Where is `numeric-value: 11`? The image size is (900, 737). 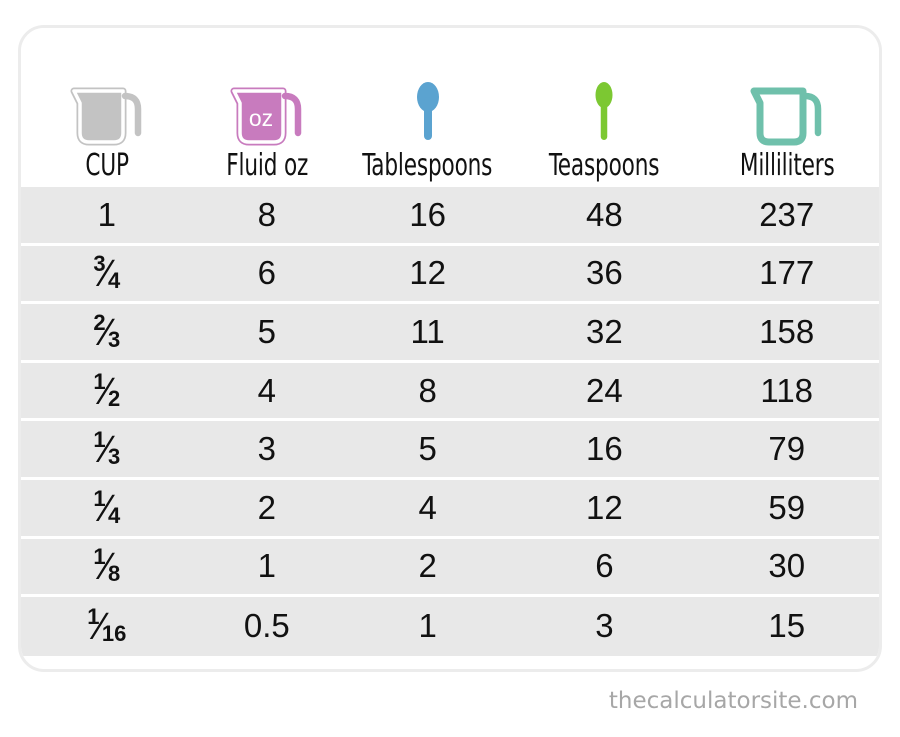
numeric-value: 11 is located at coordinates (427, 331).